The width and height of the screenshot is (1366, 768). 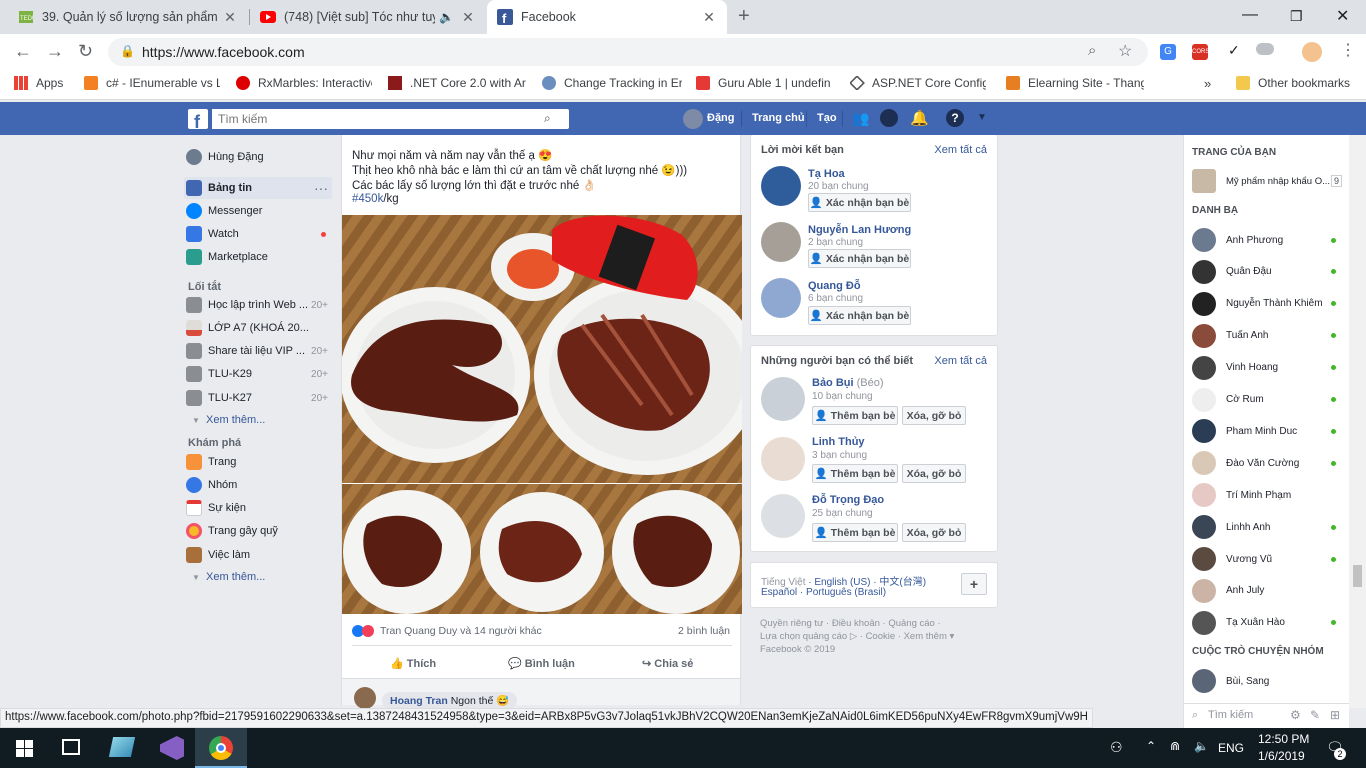 What do you see at coordinates (1267, 240) in the screenshot?
I see `contact-item: Anh Phương` at bounding box center [1267, 240].